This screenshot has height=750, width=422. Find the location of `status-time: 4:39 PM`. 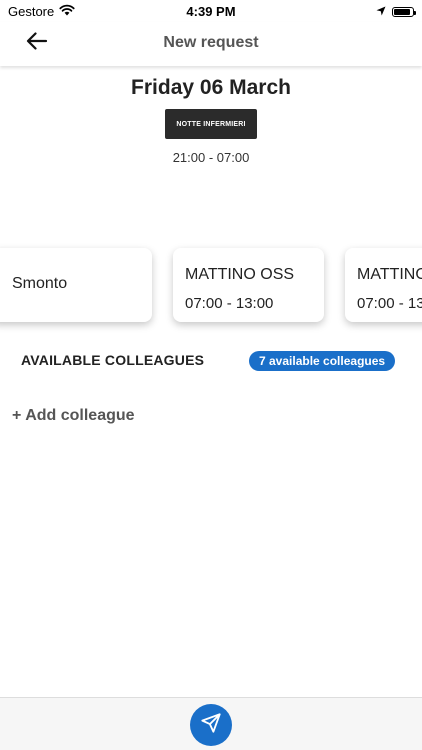

status-time: 4:39 PM is located at coordinates (211, 11).